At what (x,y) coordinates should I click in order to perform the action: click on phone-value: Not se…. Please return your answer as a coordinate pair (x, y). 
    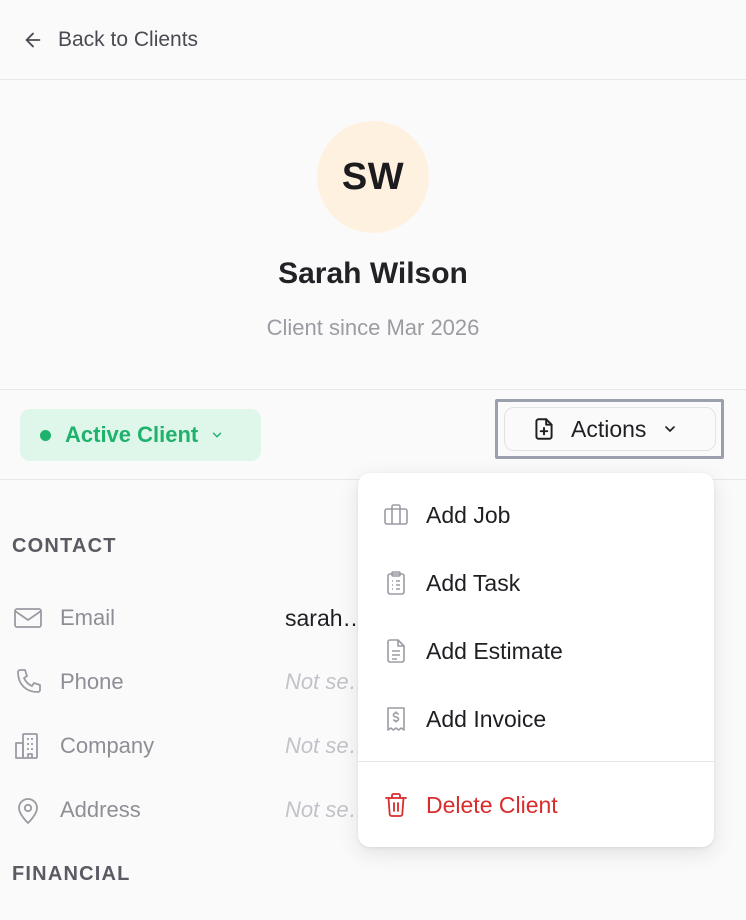
    Looking at the image, I should click on (325, 681).